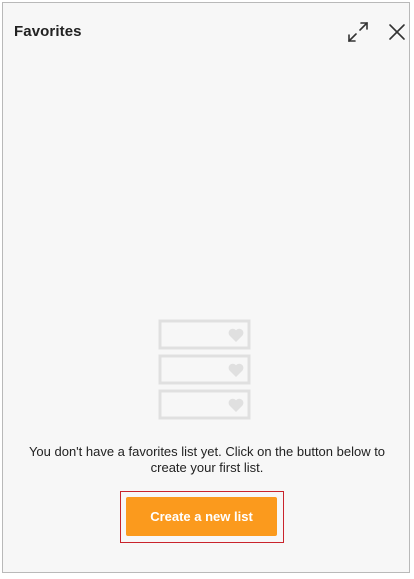  I want to click on create-new-list-button: Create a new list, so click(201, 516).